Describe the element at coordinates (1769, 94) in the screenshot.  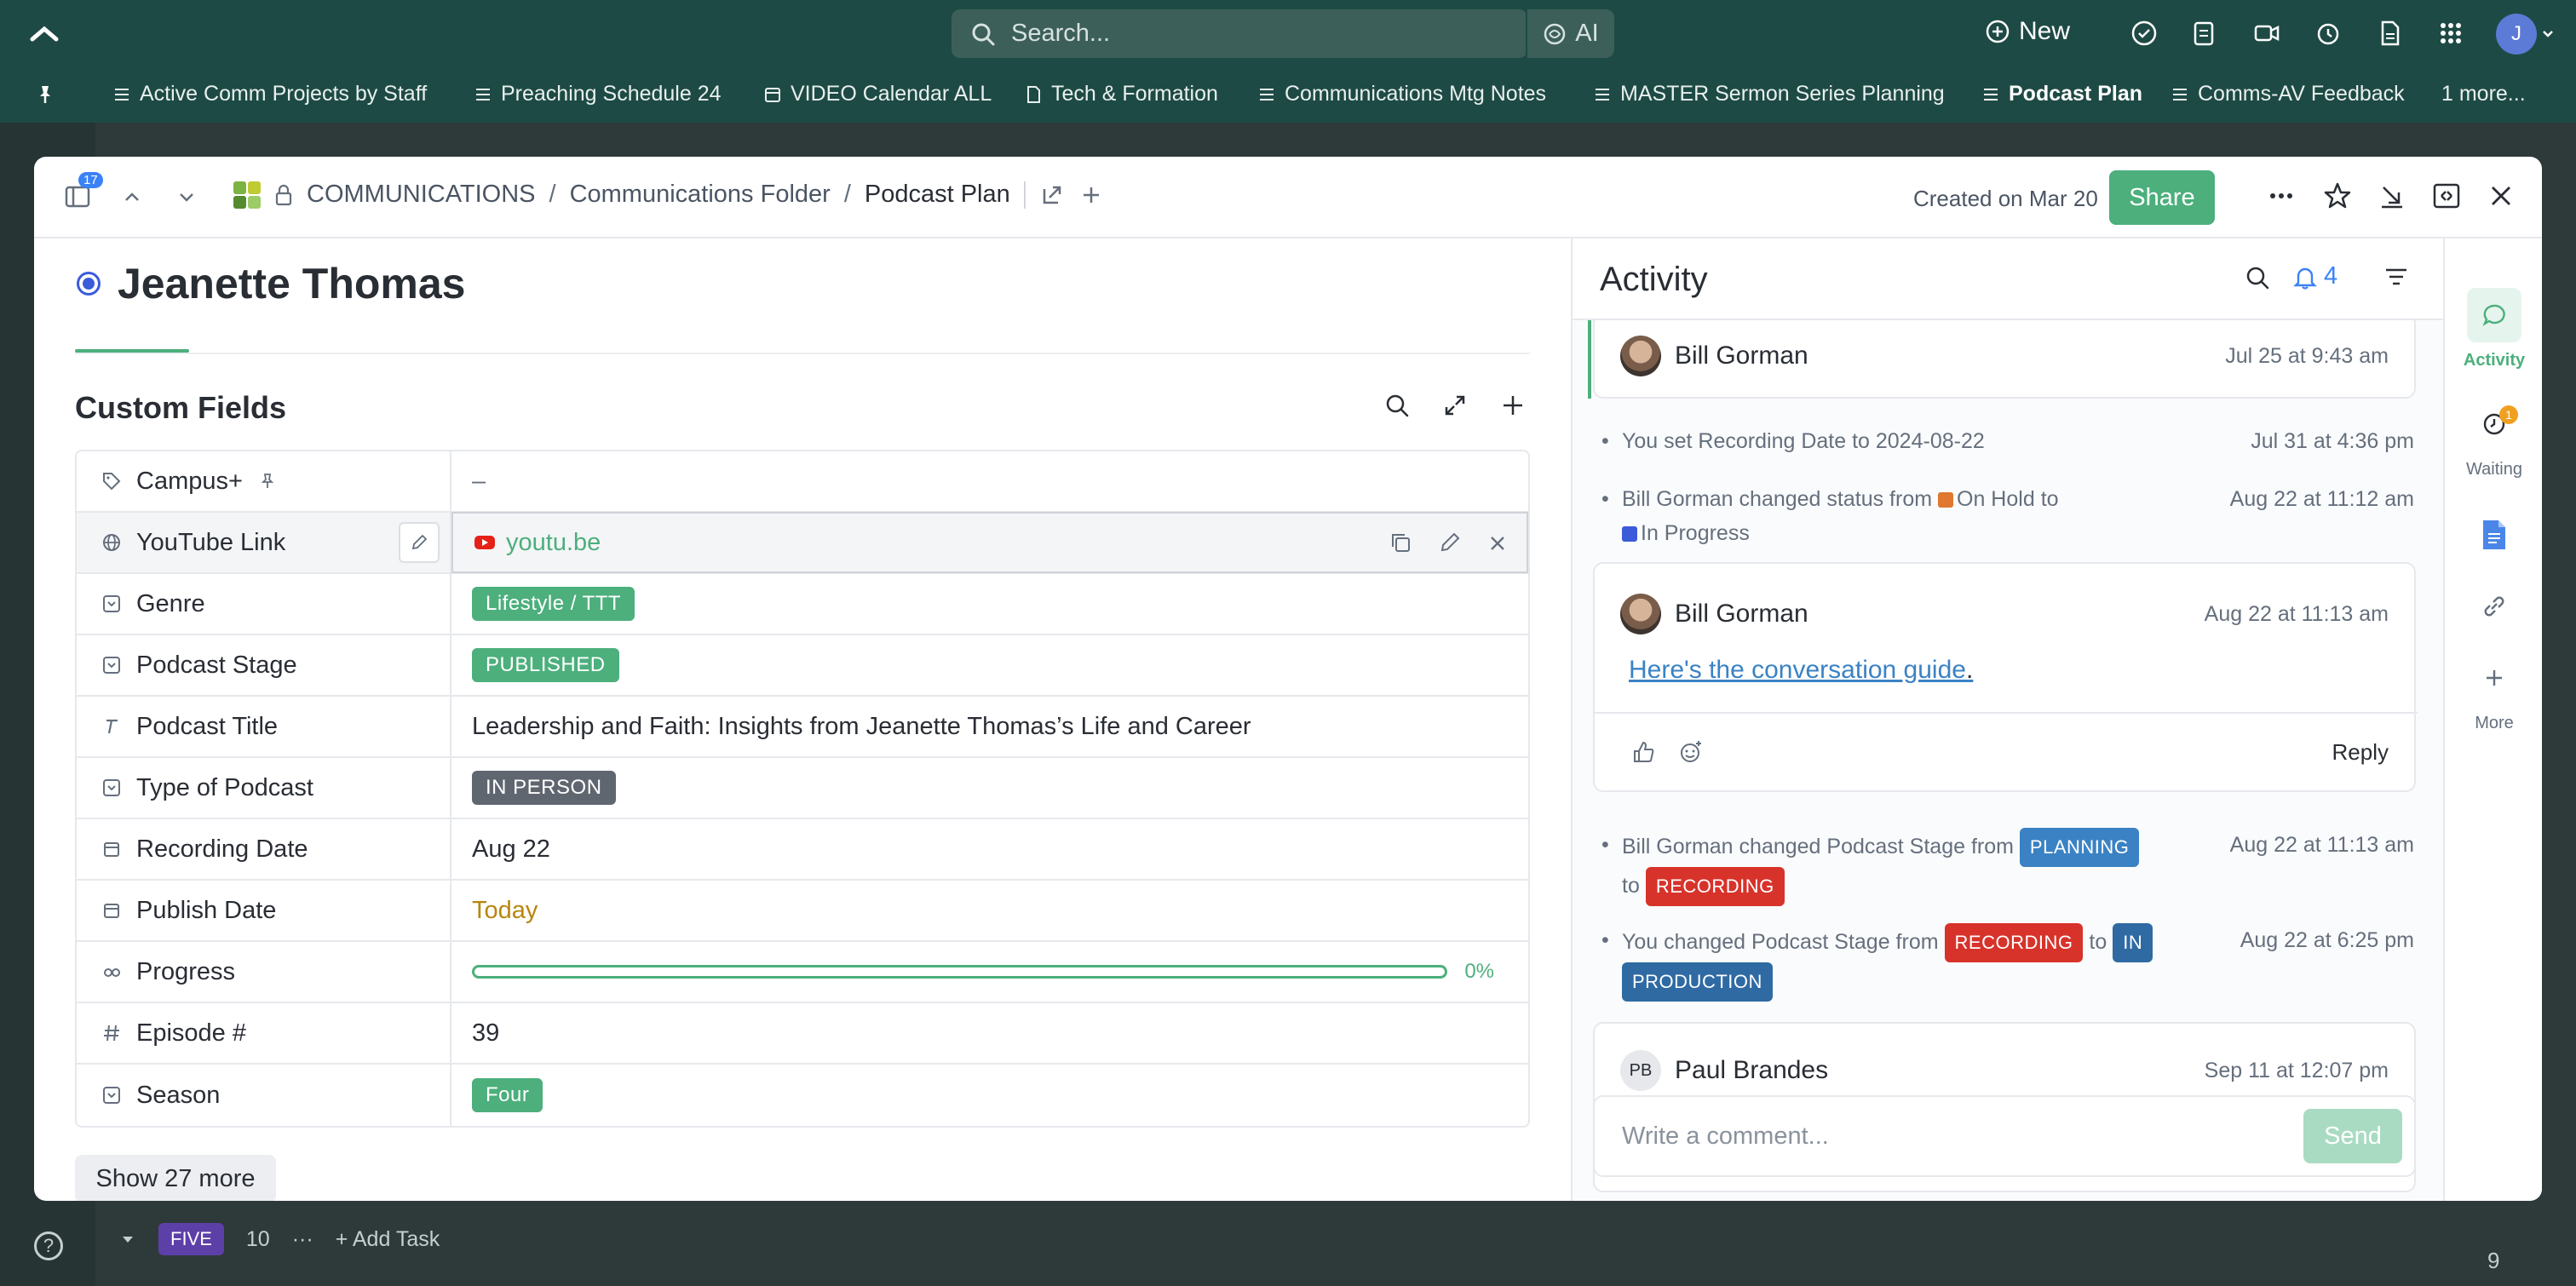
I see `favorite-item: MASTER Sermon Series Planning` at that location.